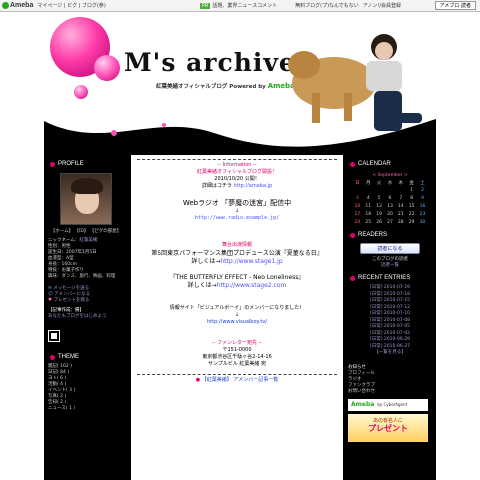 This screenshot has width=480, height=480. I want to click on calendar-day: 23, so click(422, 214).